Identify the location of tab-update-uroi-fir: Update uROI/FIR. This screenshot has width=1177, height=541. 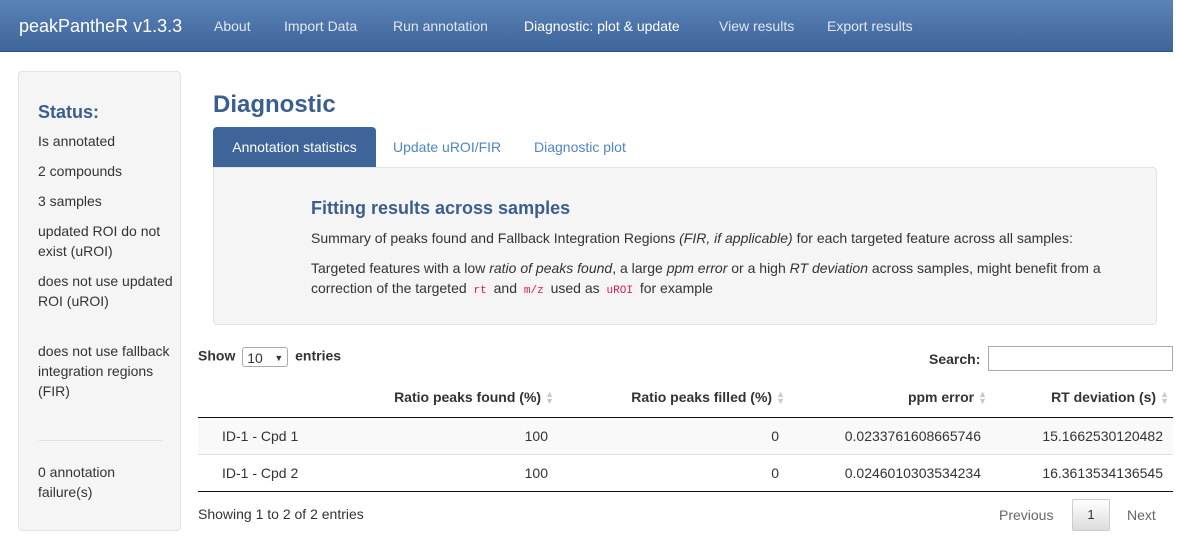
(447, 147).